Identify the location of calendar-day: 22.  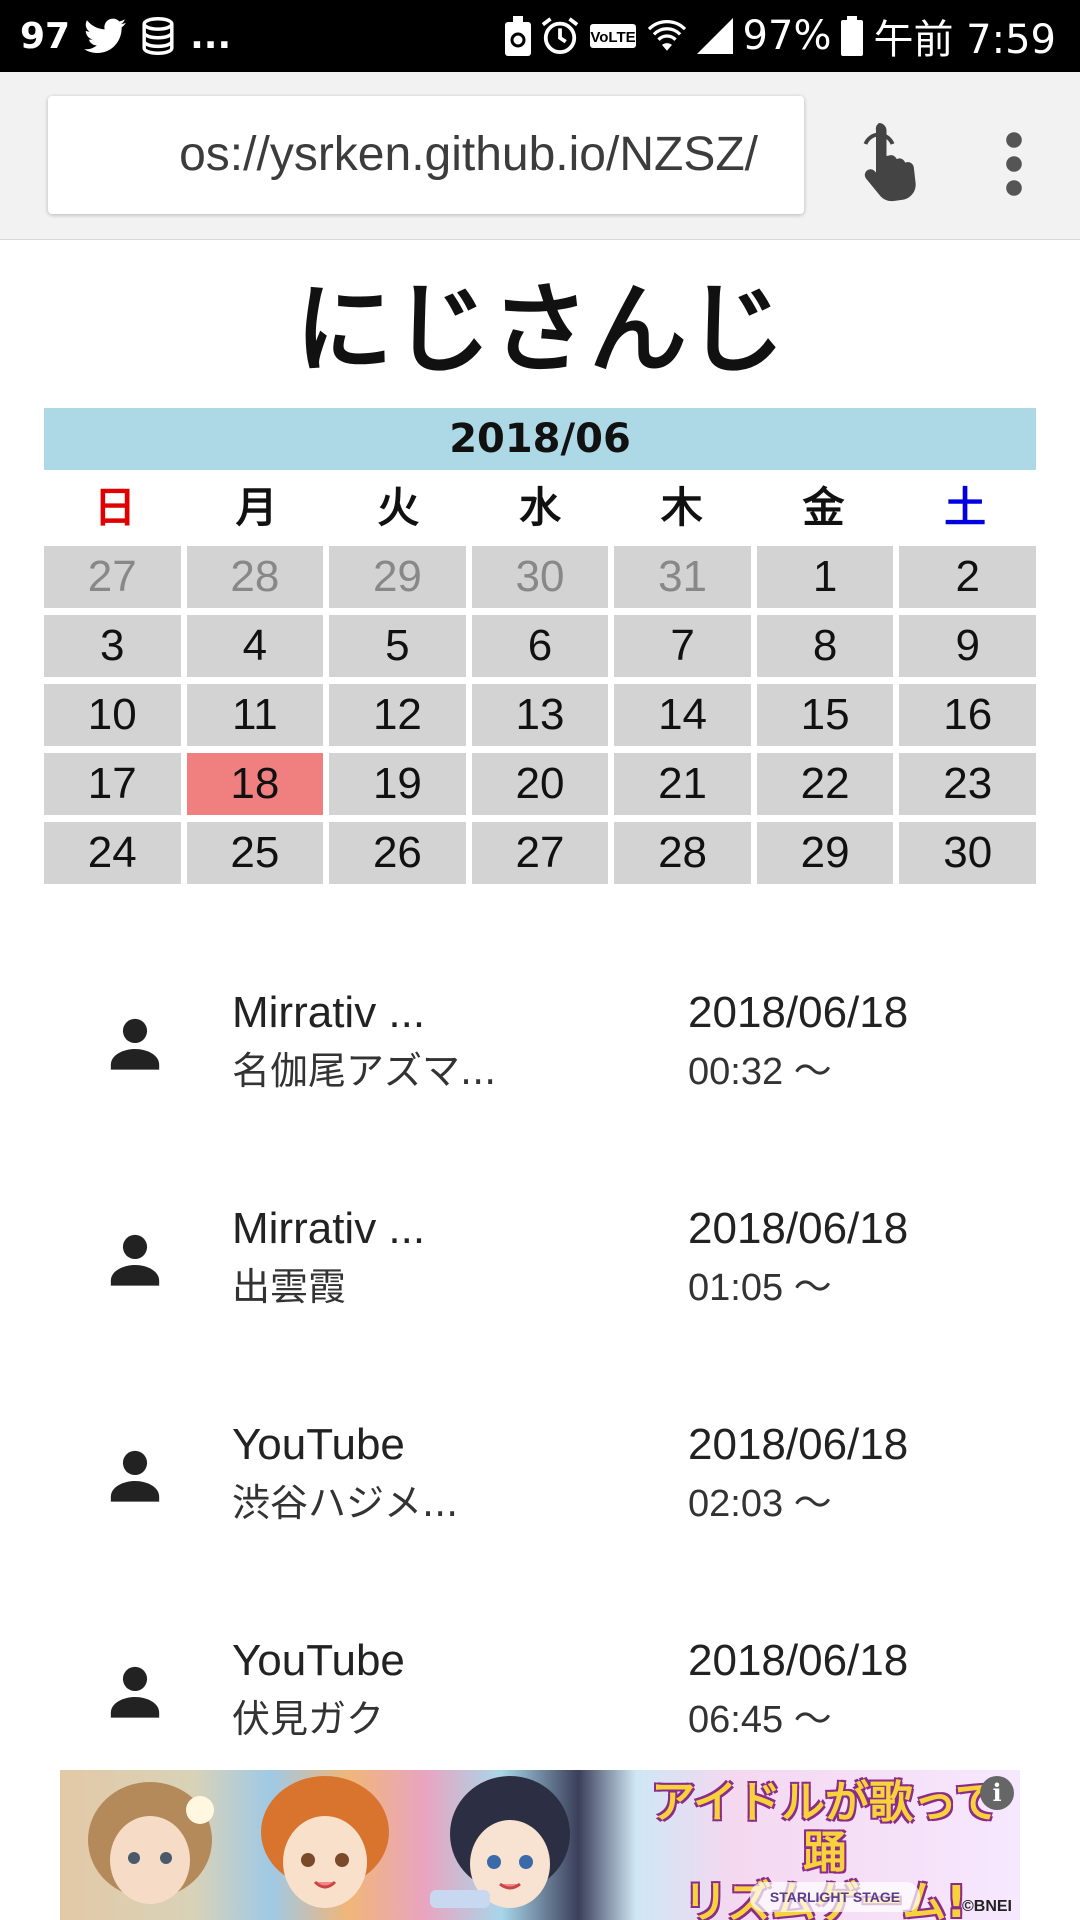
(825, 784).